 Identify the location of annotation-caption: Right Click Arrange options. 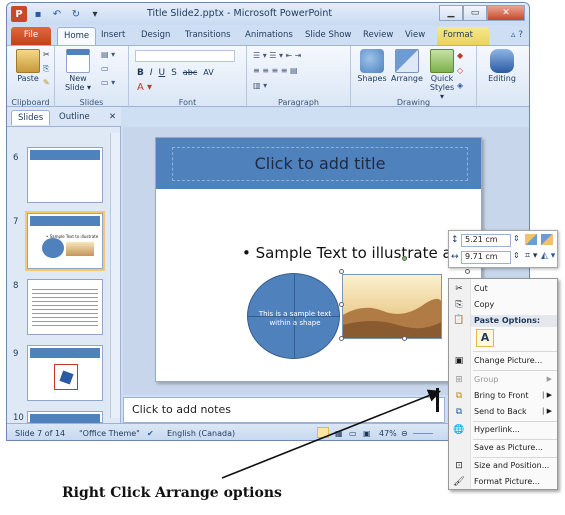
(172, 493).